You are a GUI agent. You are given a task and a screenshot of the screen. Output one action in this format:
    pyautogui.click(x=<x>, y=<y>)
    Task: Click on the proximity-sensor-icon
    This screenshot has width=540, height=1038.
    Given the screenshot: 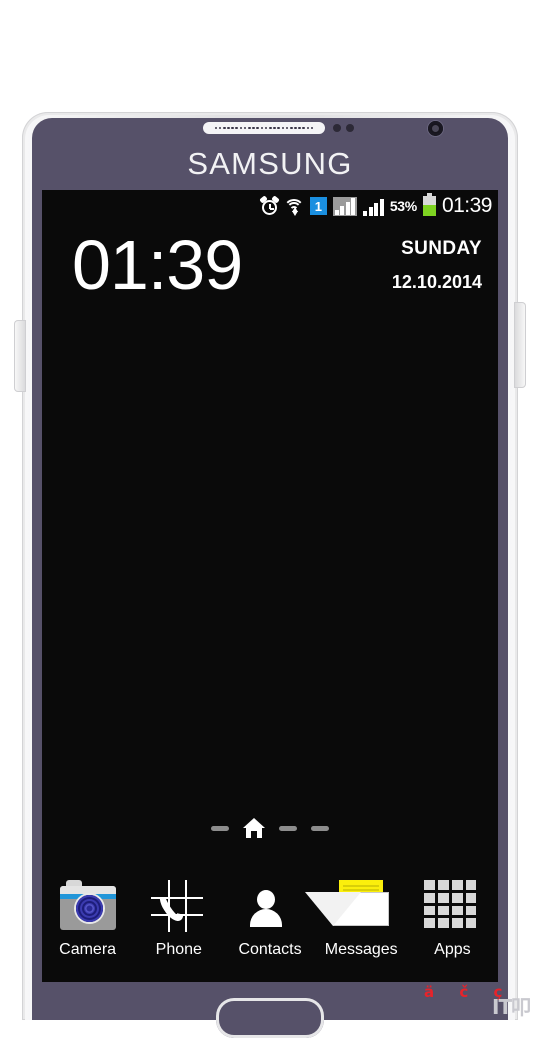 What is the action you would take?
    pyautogui.click(x=348, y=129)
    